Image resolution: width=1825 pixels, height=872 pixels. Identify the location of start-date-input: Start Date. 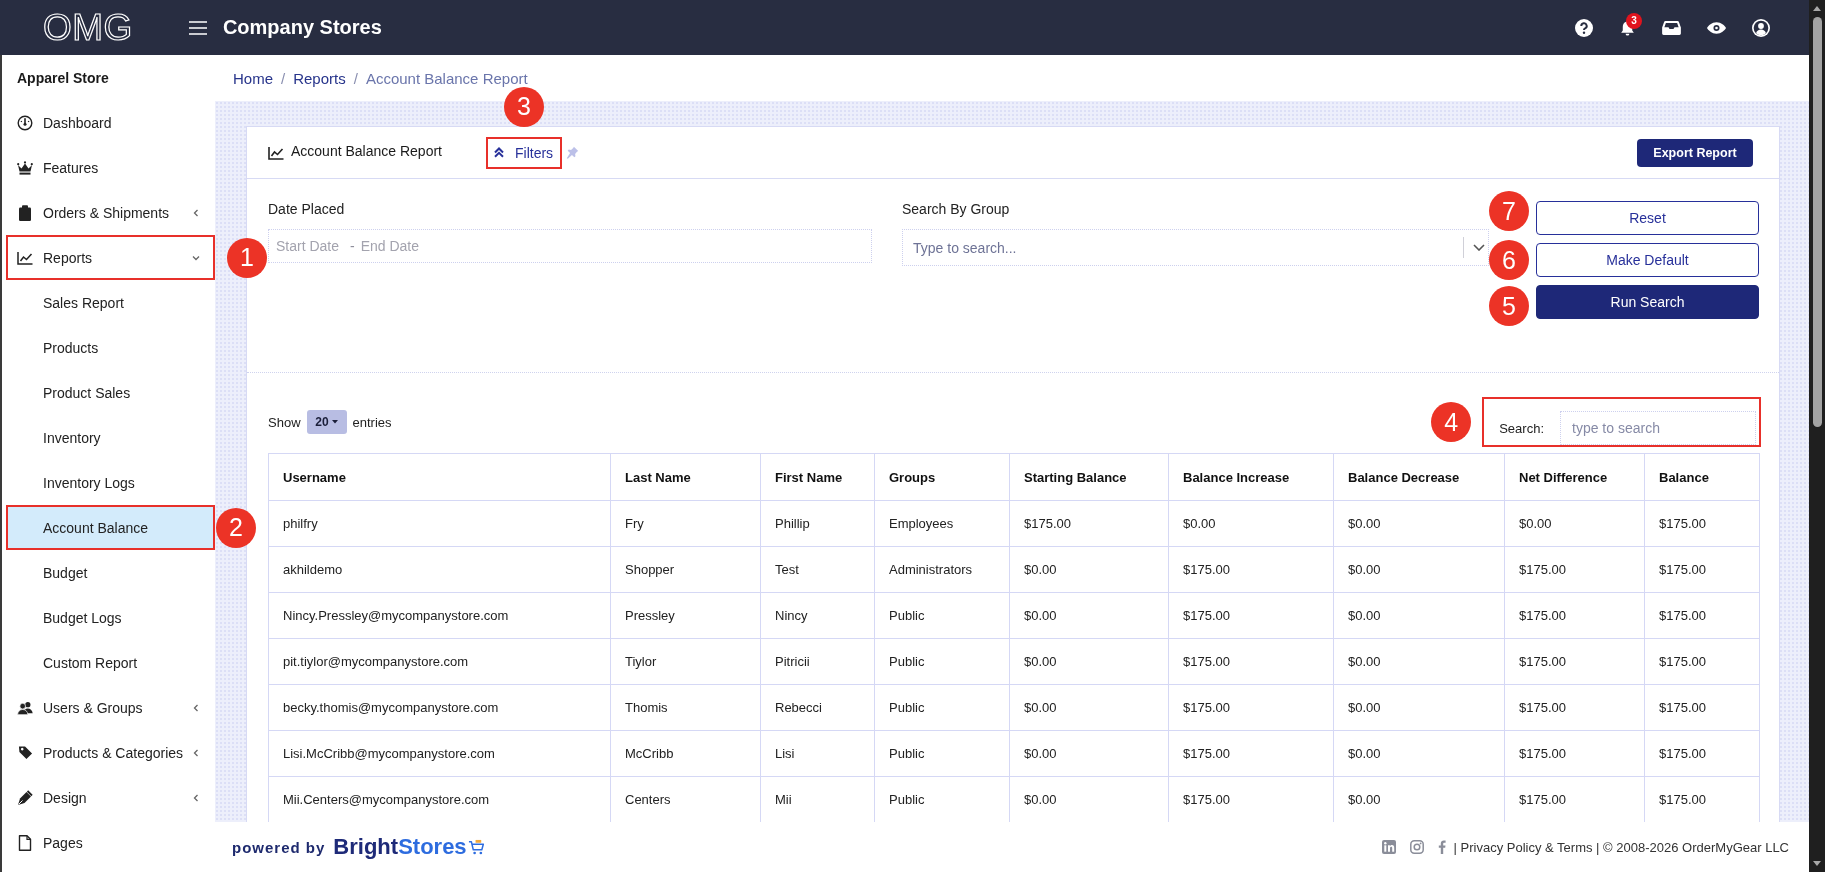
(312, 246).